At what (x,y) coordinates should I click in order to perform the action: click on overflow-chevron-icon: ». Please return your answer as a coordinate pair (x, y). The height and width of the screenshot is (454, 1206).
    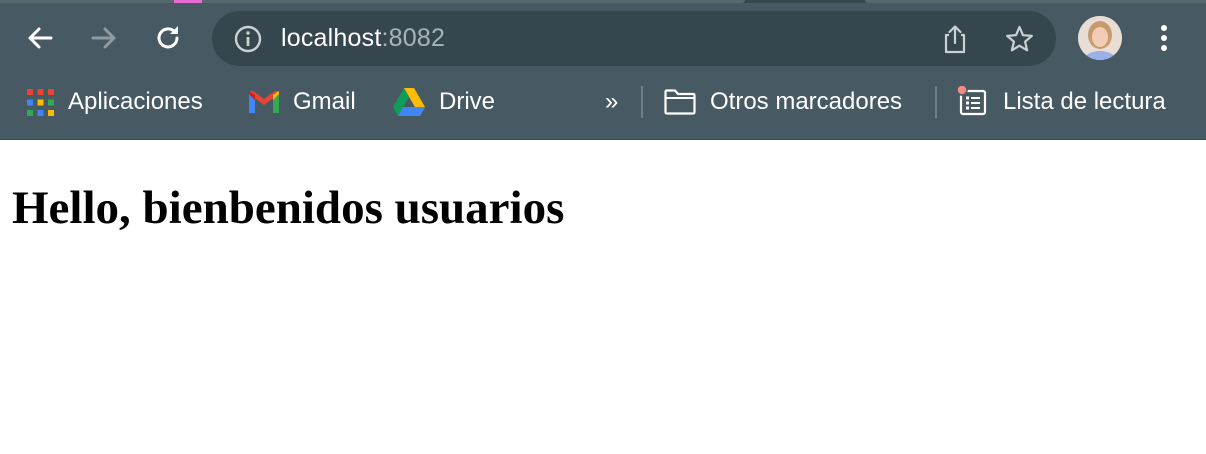
    Looking at the image, I should click on (612, 101).